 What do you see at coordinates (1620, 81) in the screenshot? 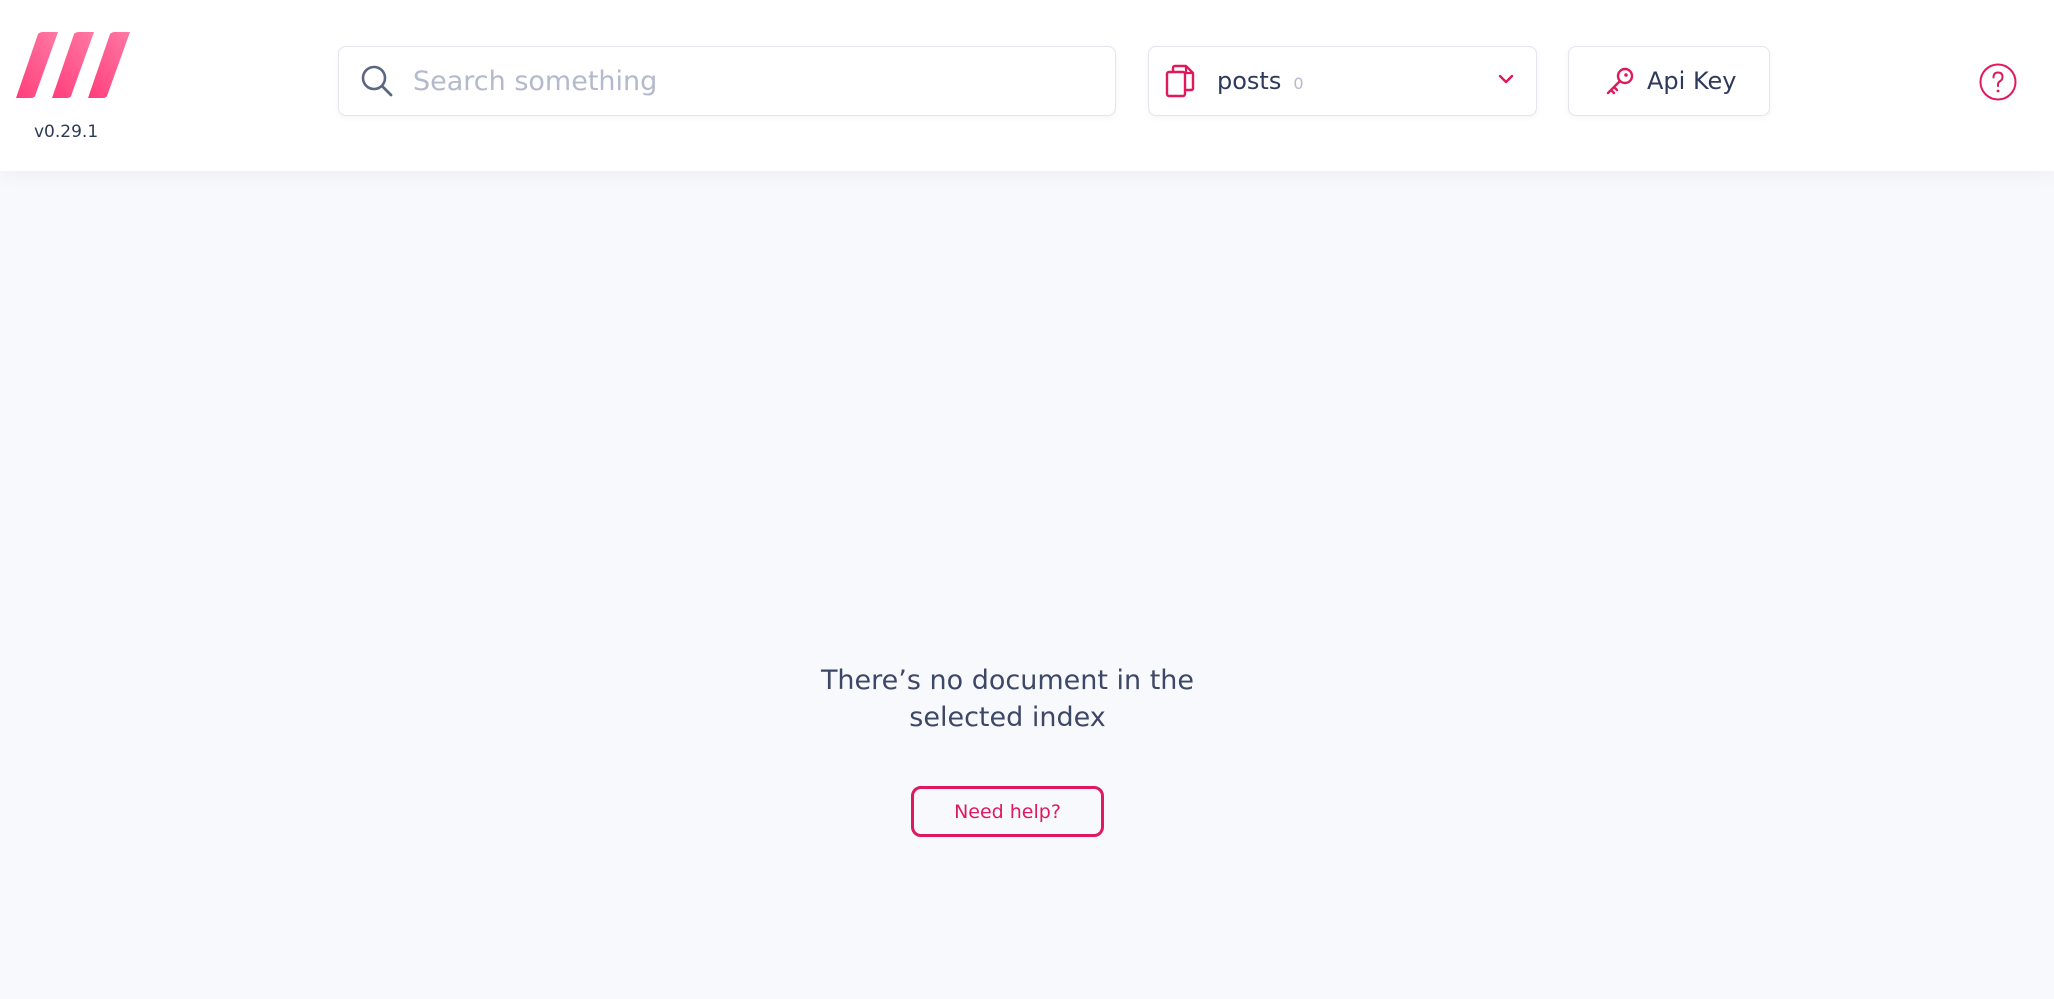
I see `key-icon` at bounding box center [1620, 81].